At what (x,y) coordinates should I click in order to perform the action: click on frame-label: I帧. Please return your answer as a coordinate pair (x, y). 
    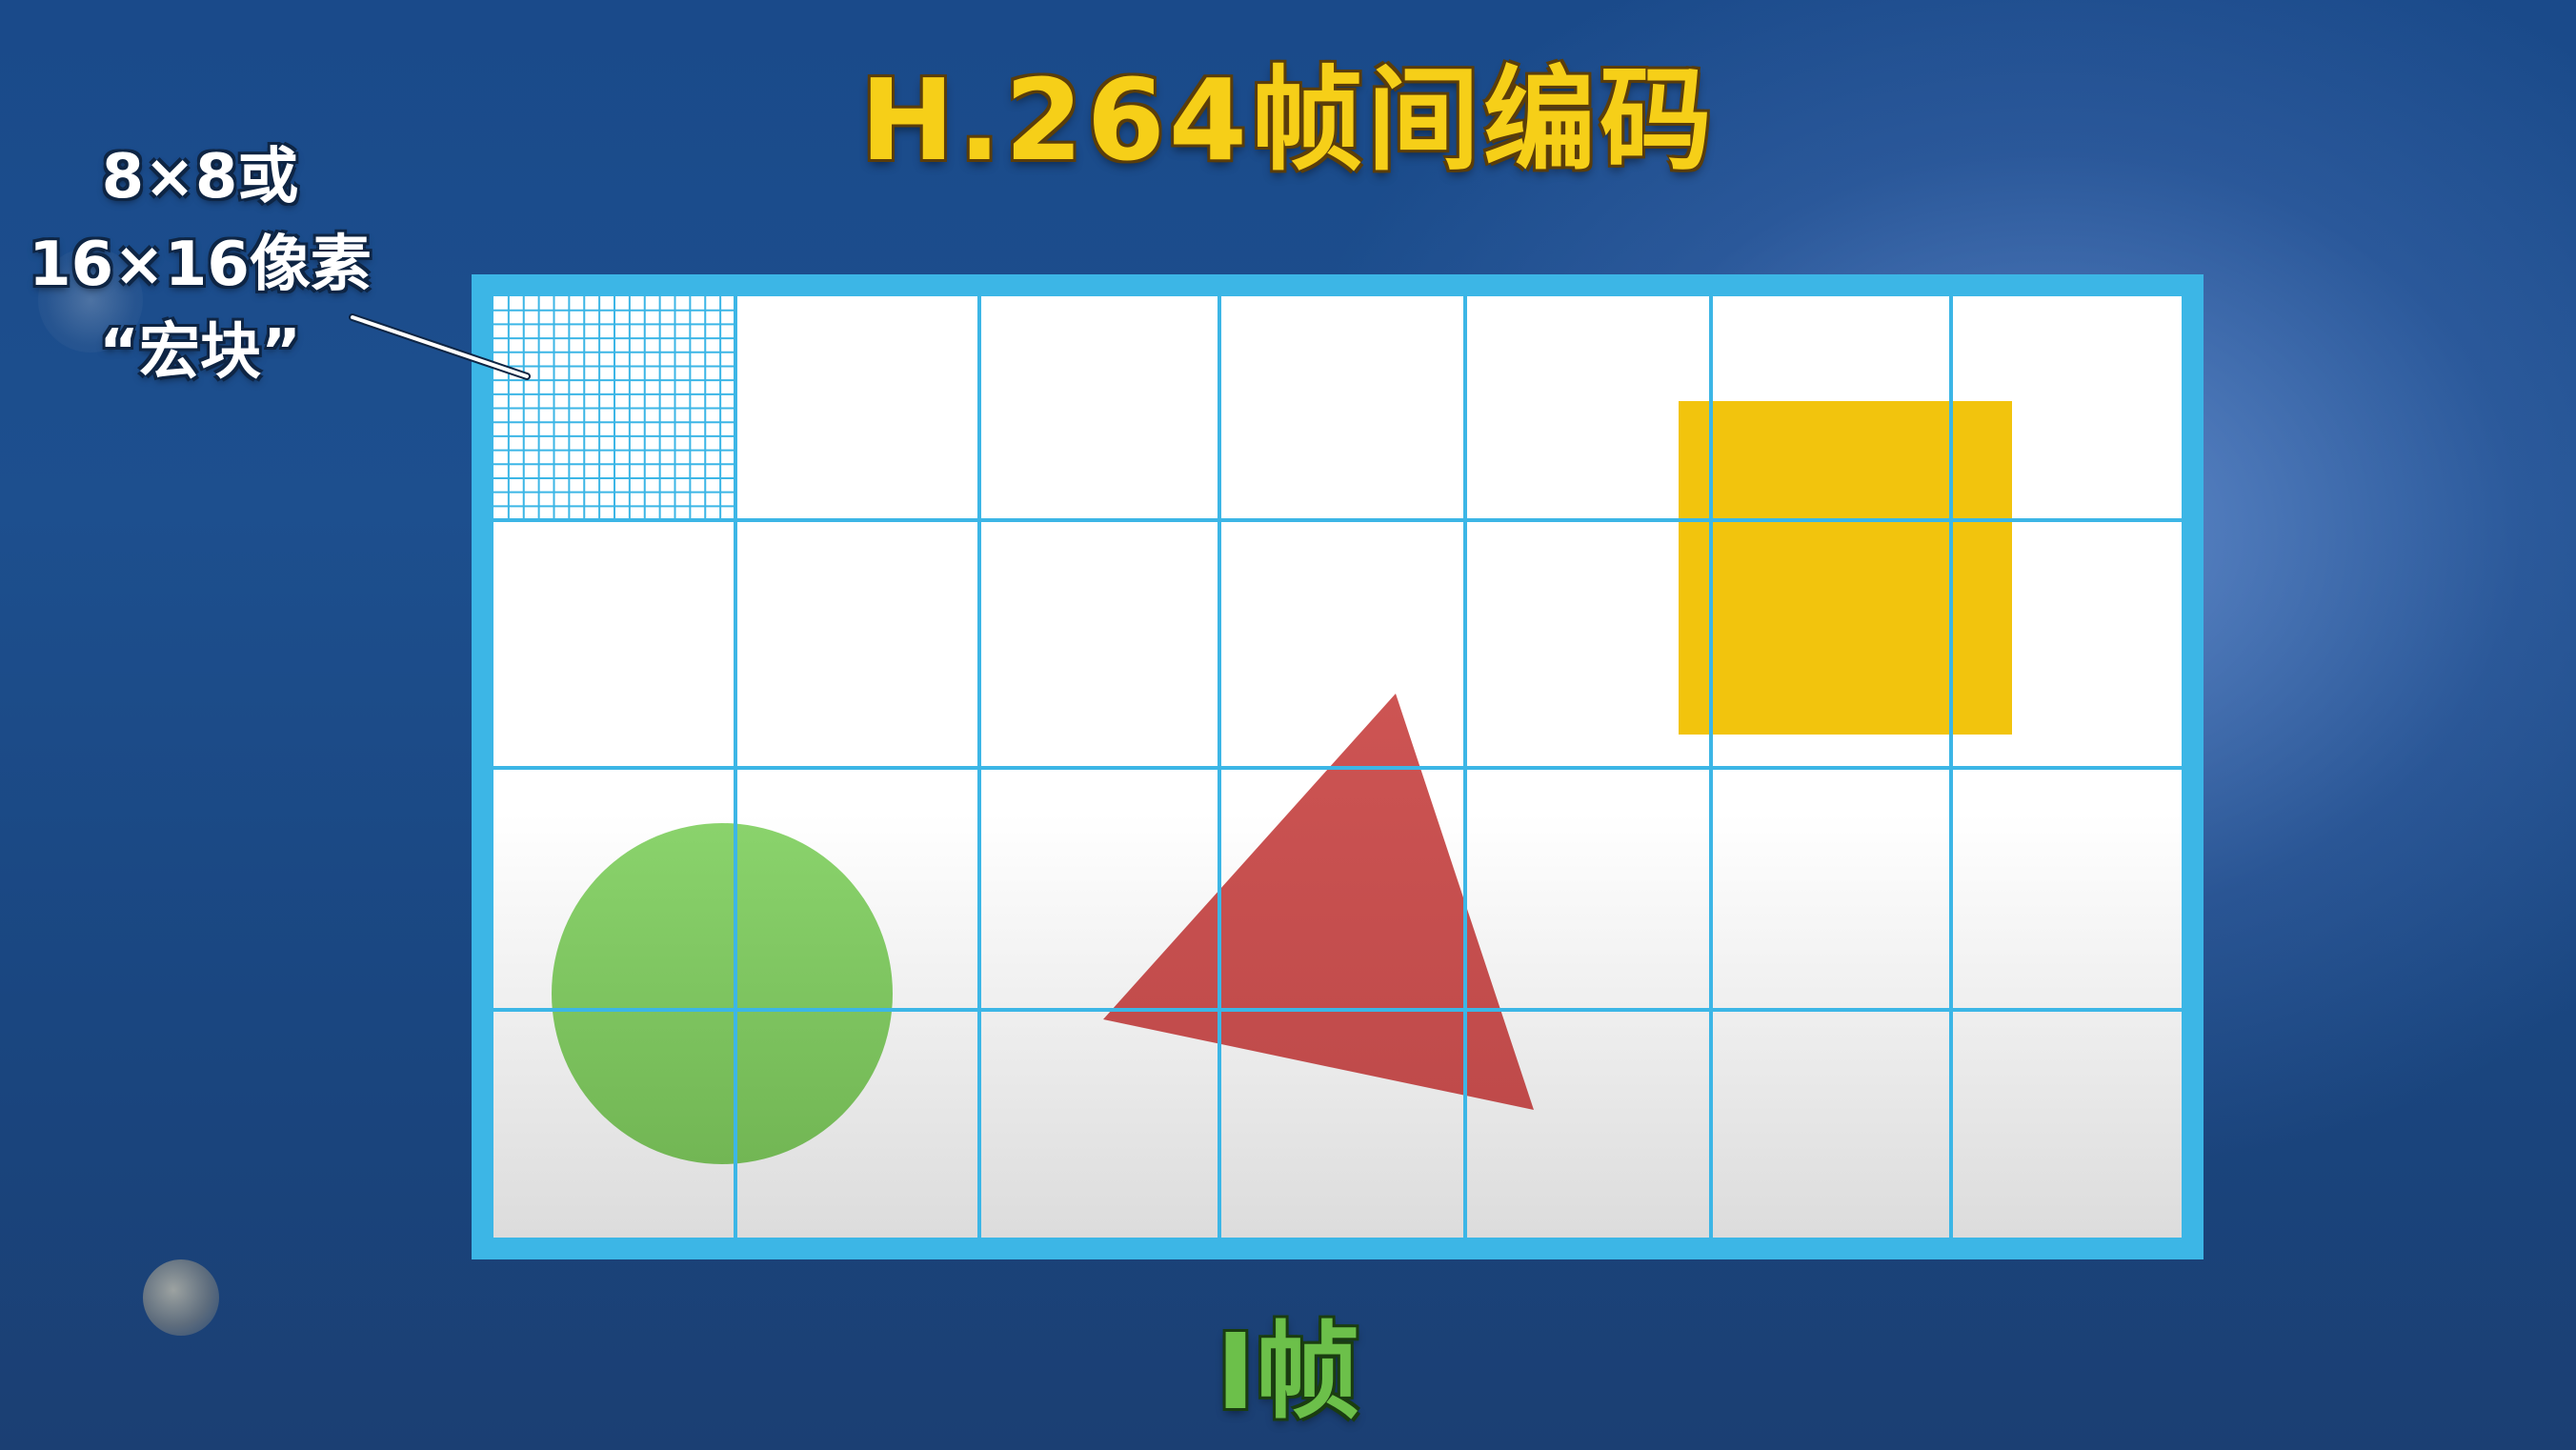
    Looking at the image, I should click on (1288, 1372).